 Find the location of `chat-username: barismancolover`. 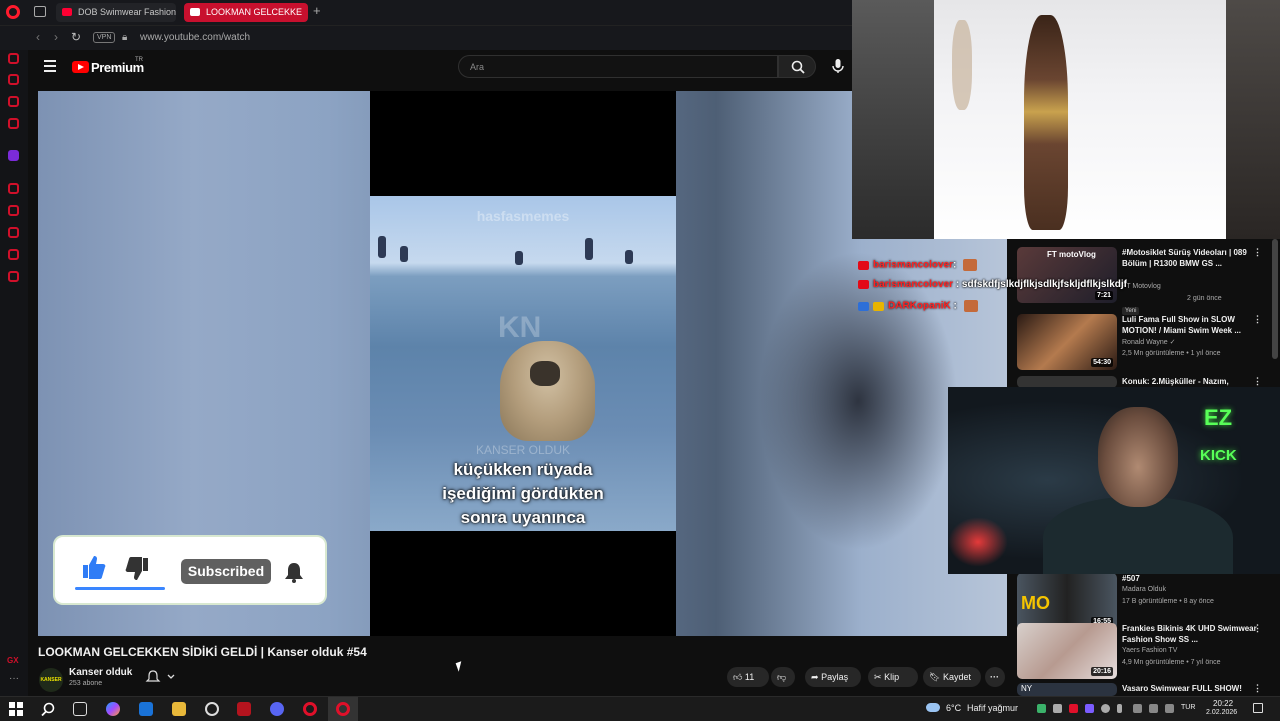

chat-username: barismancolover is located at coordinates (913, 284).